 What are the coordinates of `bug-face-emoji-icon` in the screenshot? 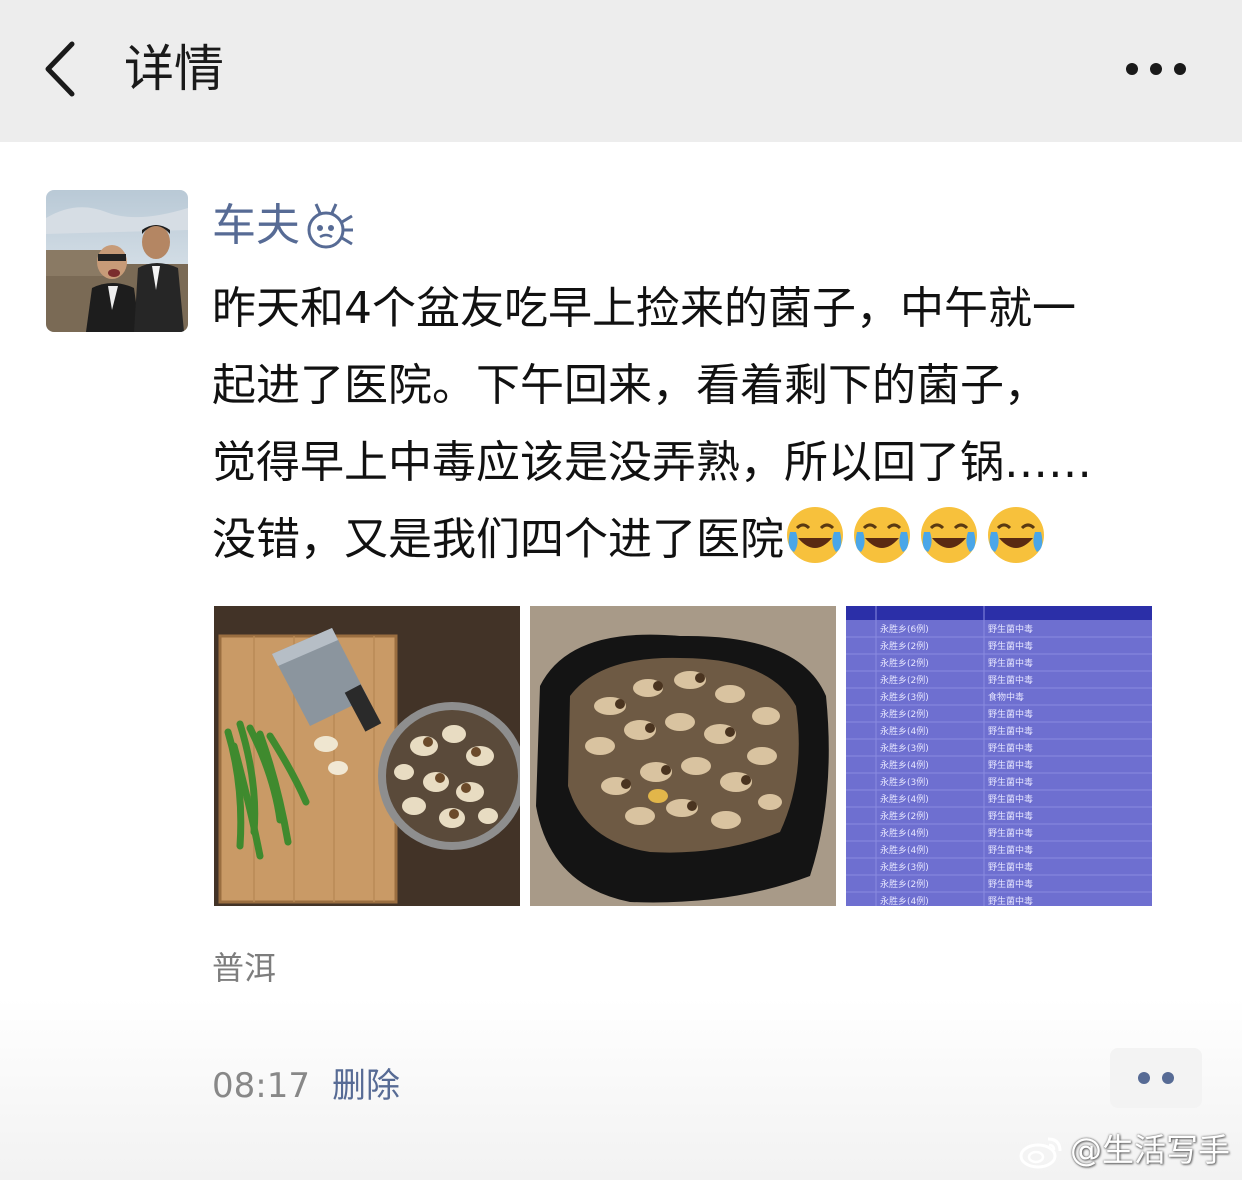 It's located at (330, 226).